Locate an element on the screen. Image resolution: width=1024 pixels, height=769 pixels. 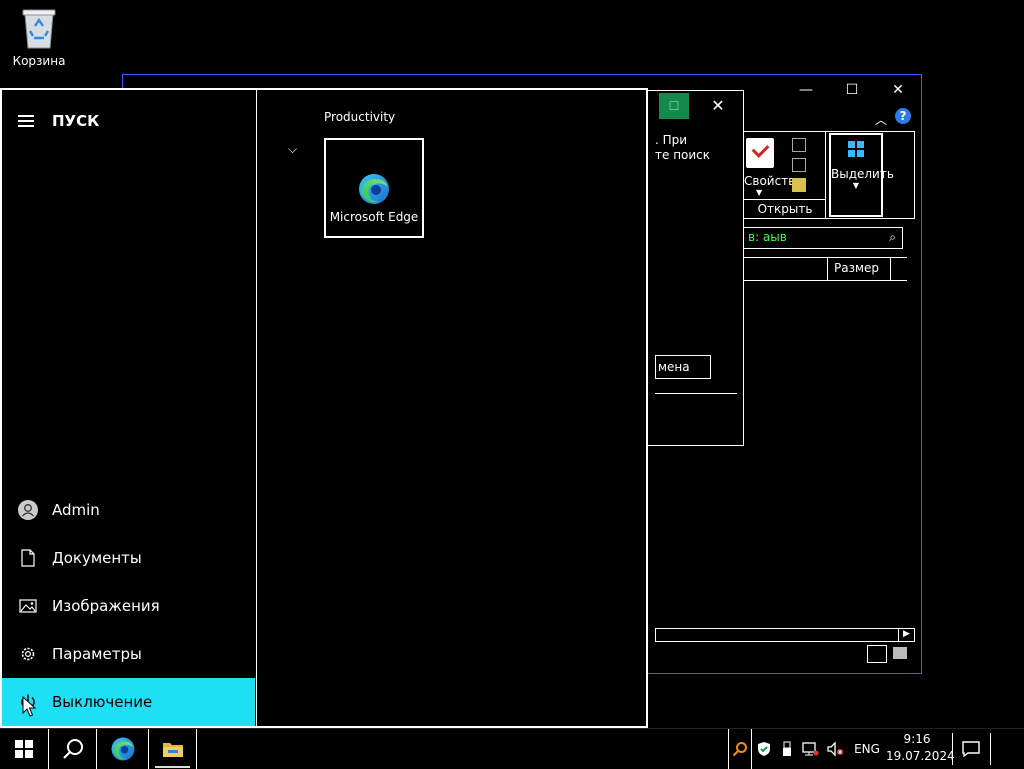
start-item-label: Изображения is located at coordinates (106, 606).